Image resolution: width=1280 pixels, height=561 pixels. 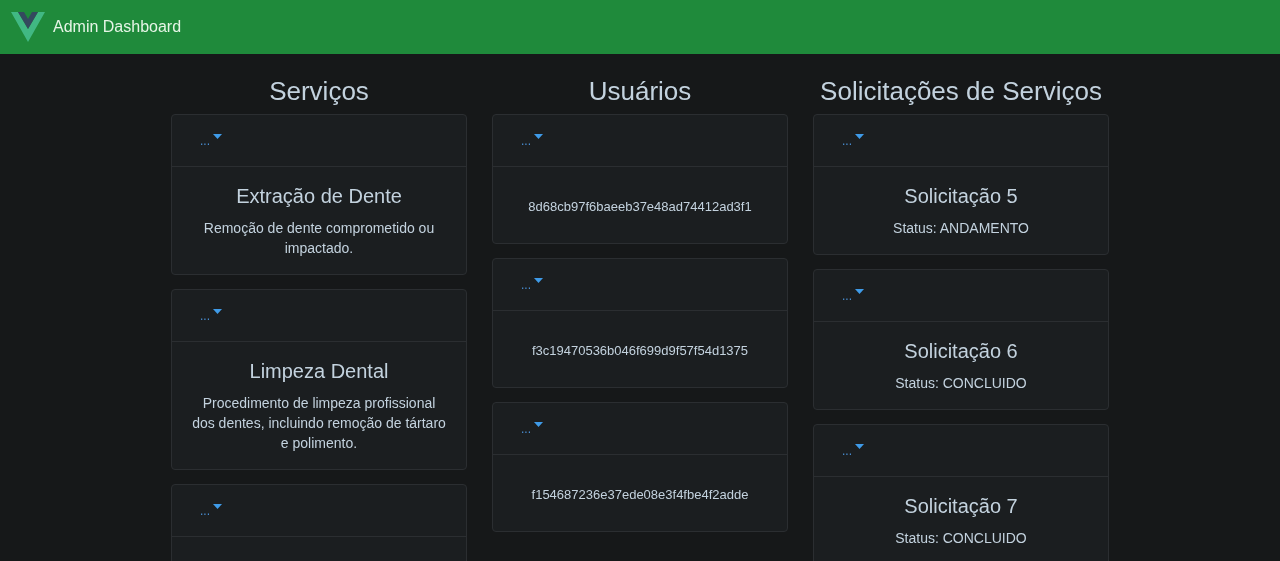 I want to click on card-title: Solicitação 7, so click(x=961, y=506).